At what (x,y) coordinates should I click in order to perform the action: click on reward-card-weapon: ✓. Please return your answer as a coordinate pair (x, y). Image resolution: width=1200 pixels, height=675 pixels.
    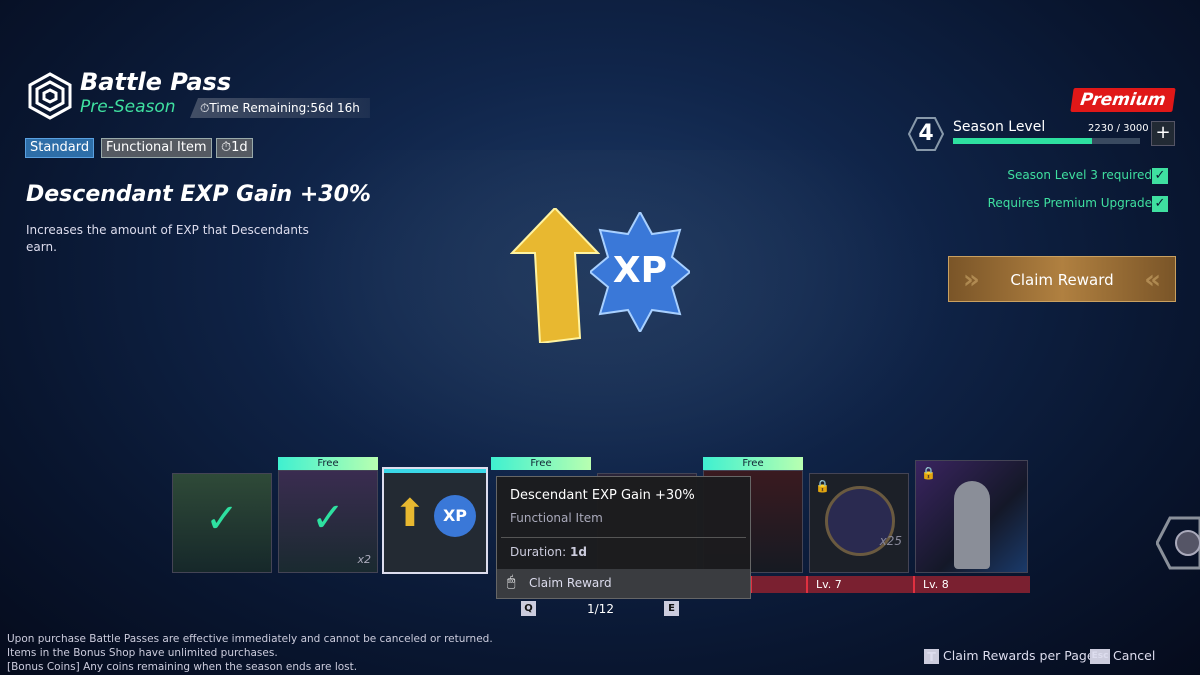
    Looking at the image, I should click on (222, 523).